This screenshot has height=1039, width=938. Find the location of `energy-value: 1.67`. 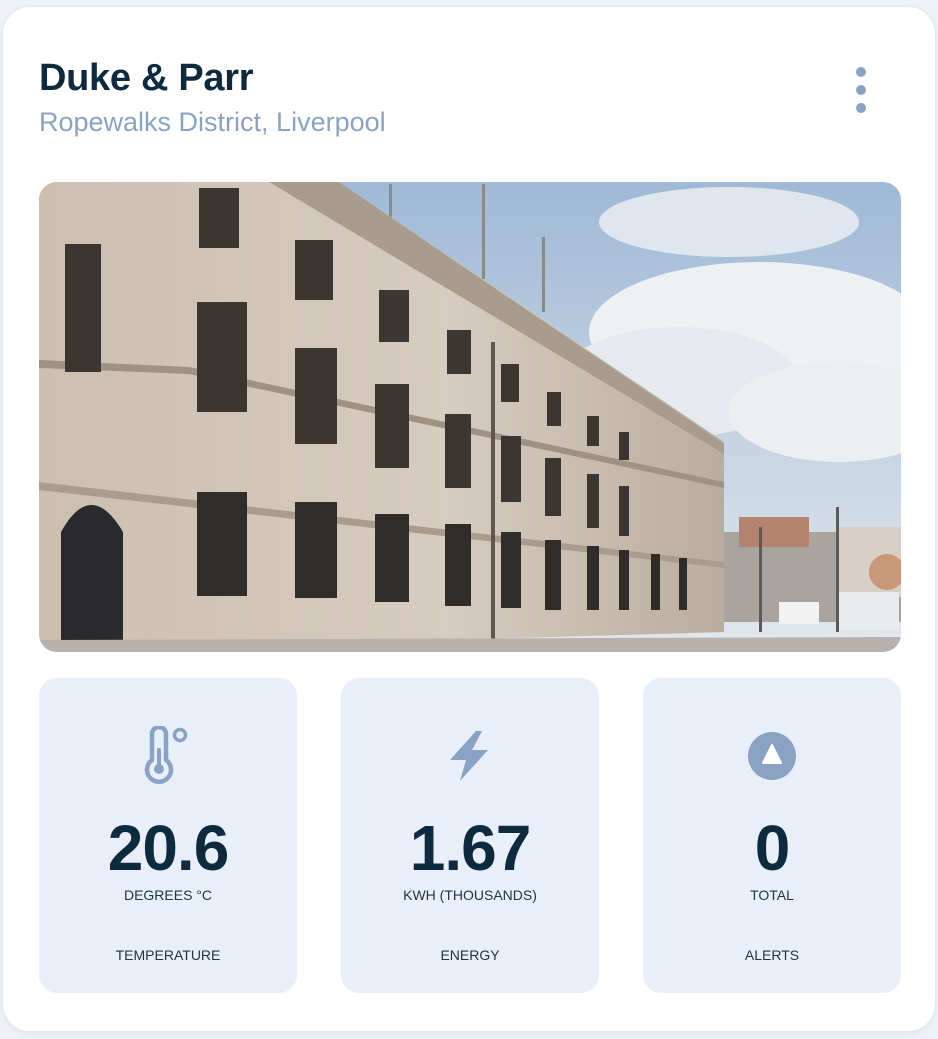

energy-value: 1.67 is located at coordinates (470, 848).